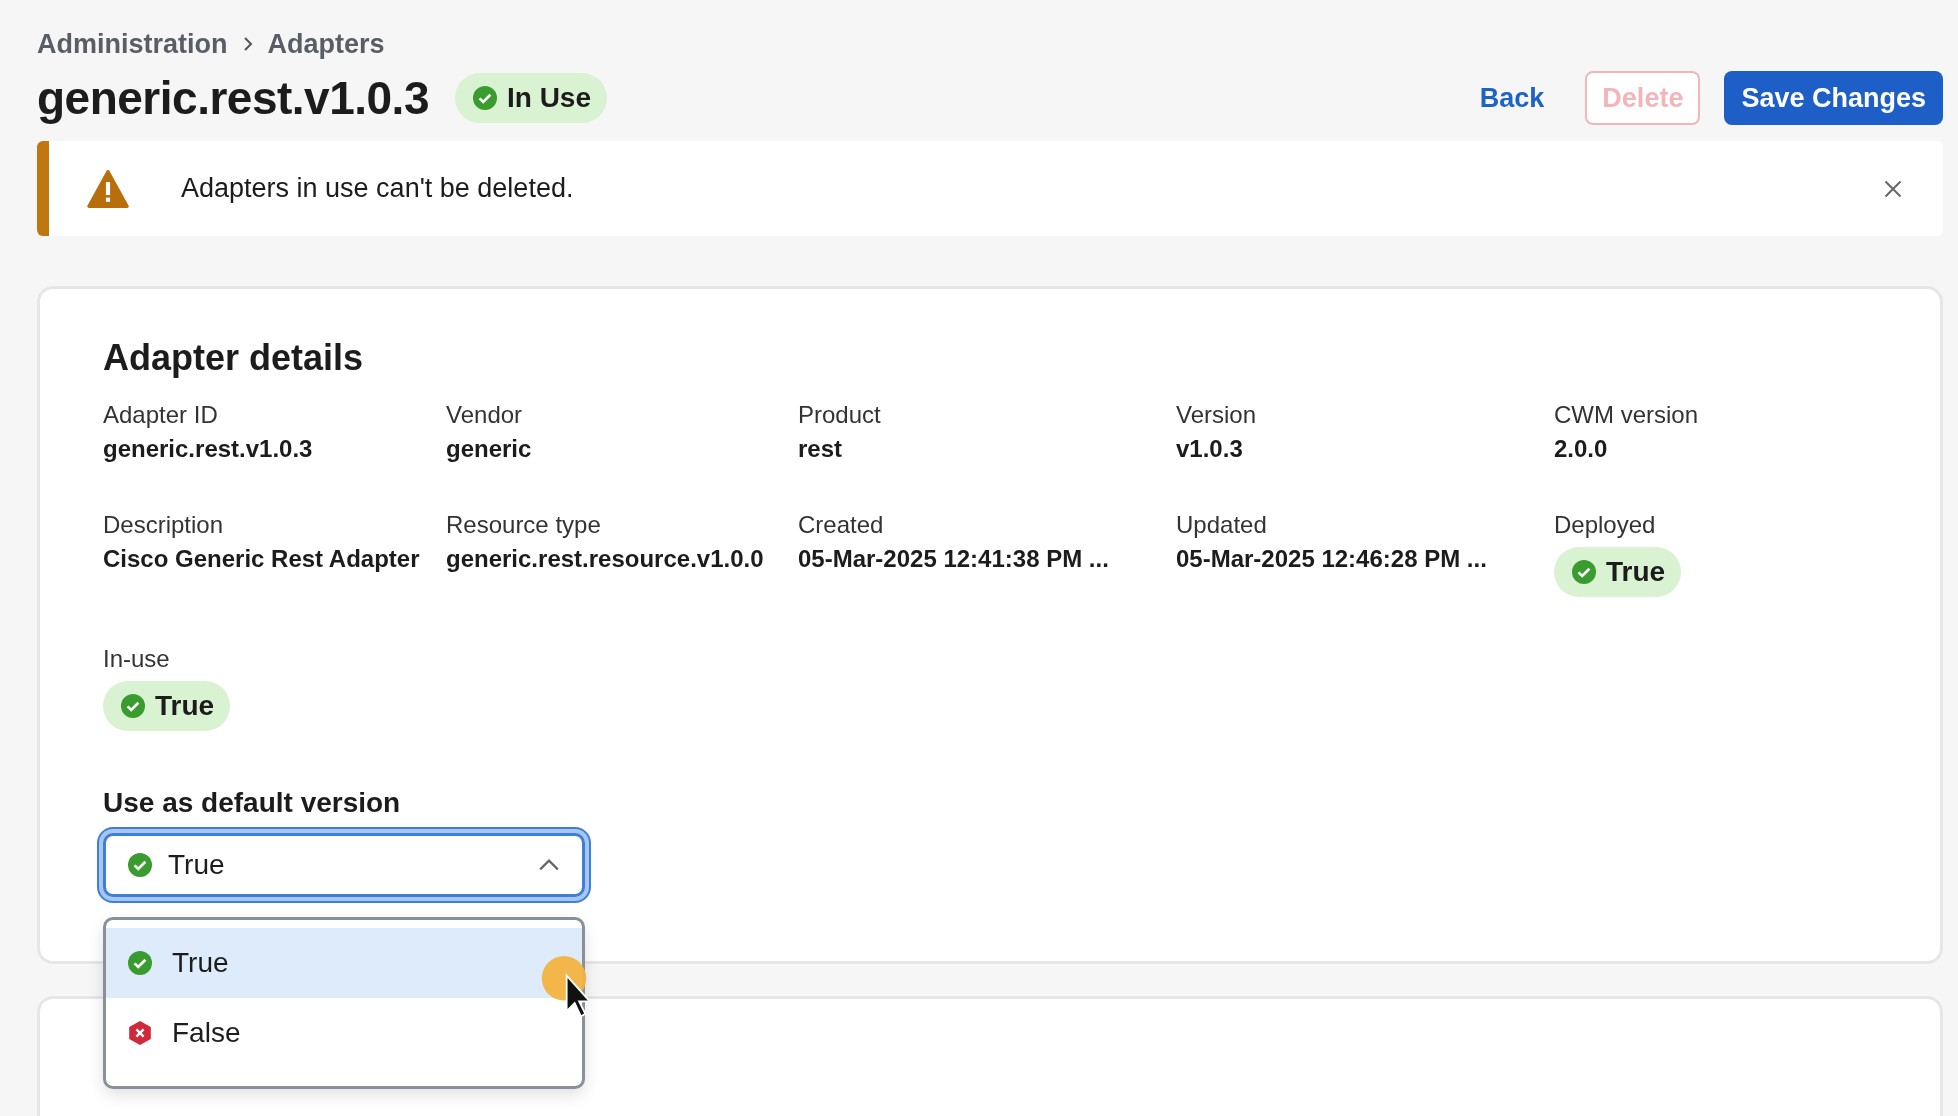  Describe the element at coordinates (344, 963) in the screenshot. I see `dropdown-option: True` at that location.